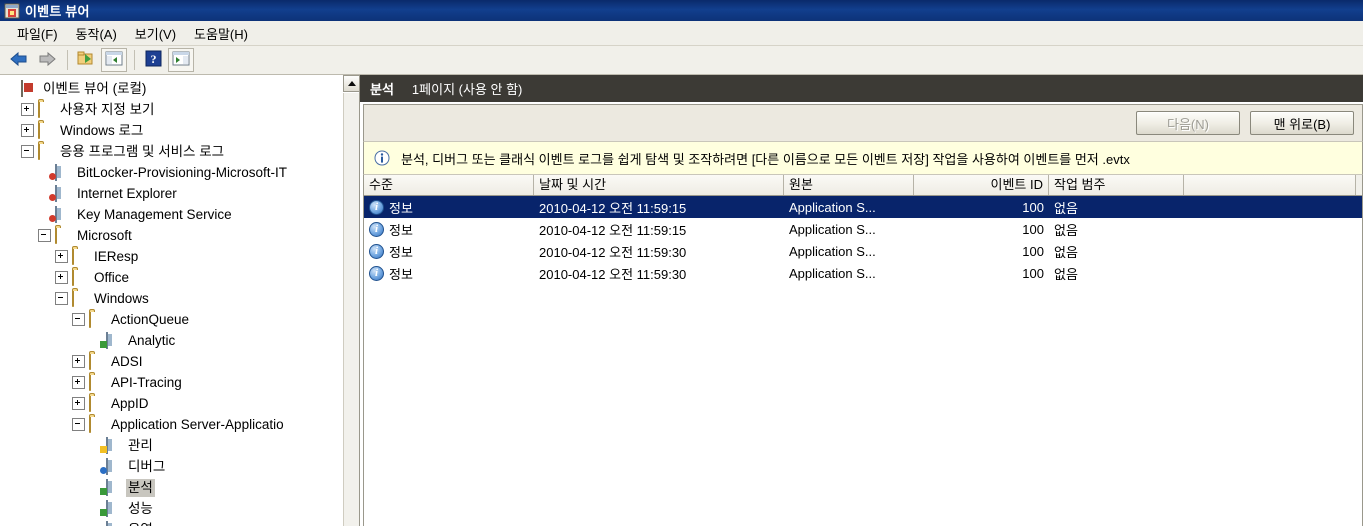  I want to click on properties-button, so click(114, 60).